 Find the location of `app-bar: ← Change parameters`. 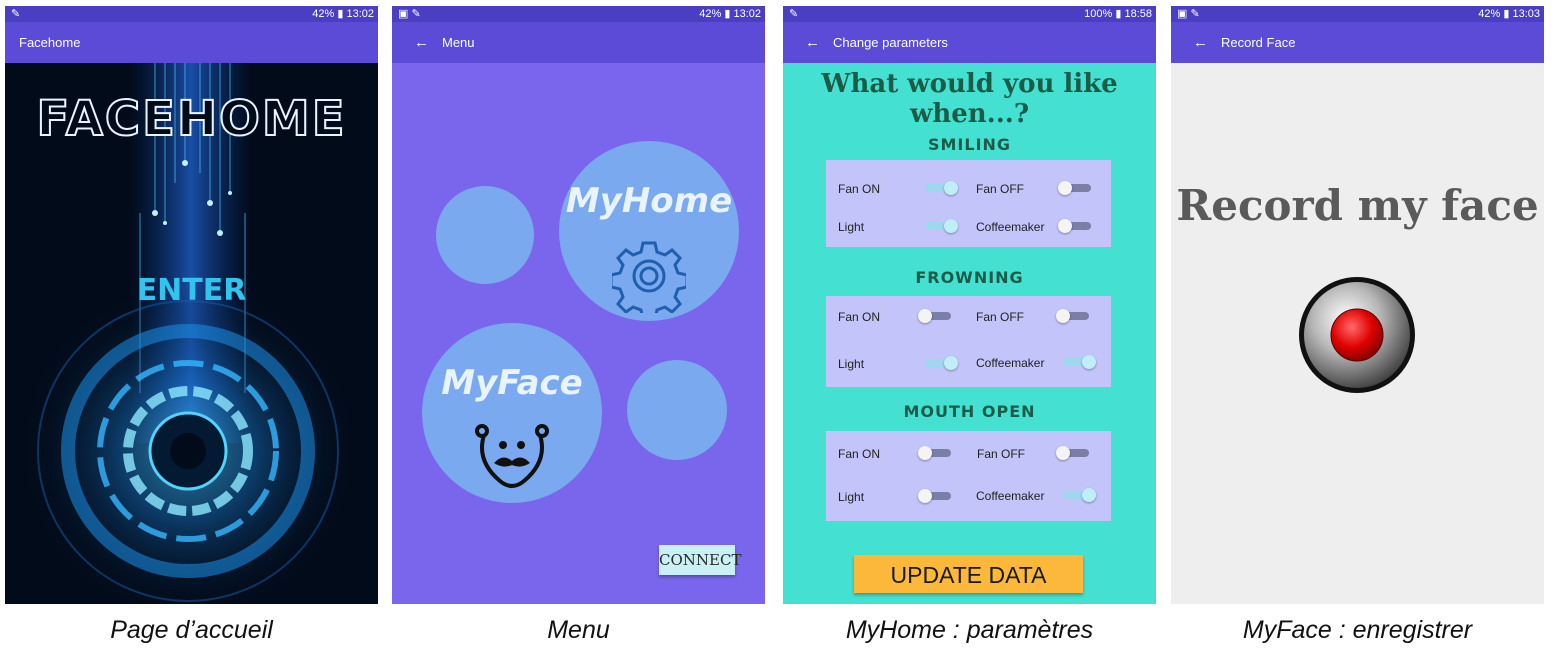

app-bar: ← Change parameters is located at coordinates (969, 42).